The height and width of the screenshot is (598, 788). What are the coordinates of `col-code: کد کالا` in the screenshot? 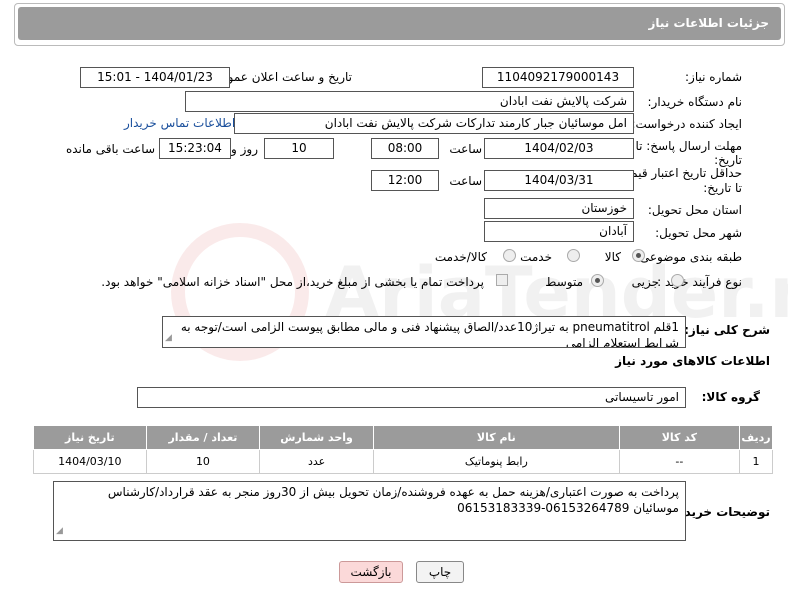 It's located at (679, 437).